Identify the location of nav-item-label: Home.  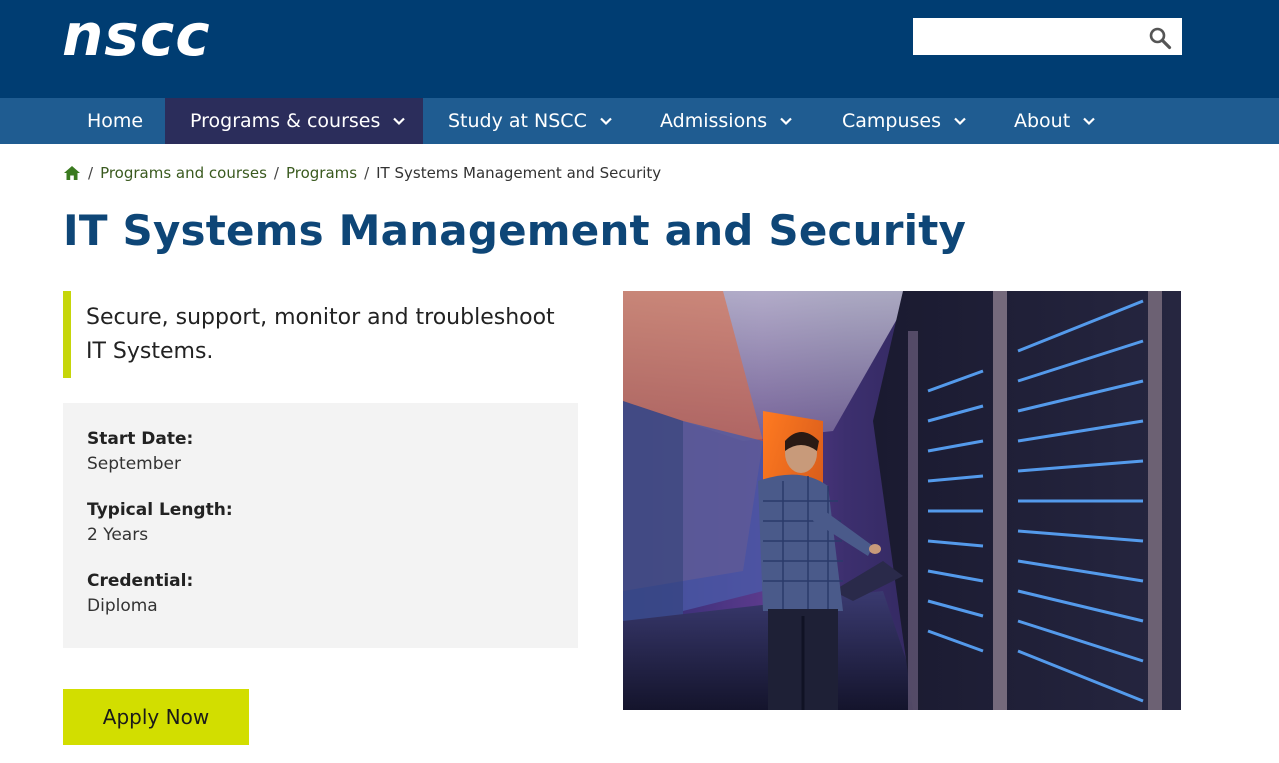
(115, 121).